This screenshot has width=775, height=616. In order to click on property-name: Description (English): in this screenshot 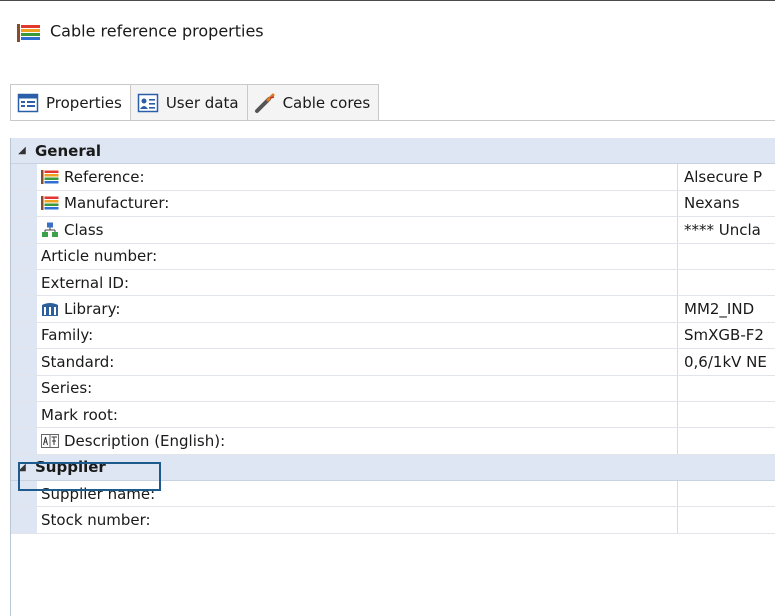, I will do `click(145, 440)`.